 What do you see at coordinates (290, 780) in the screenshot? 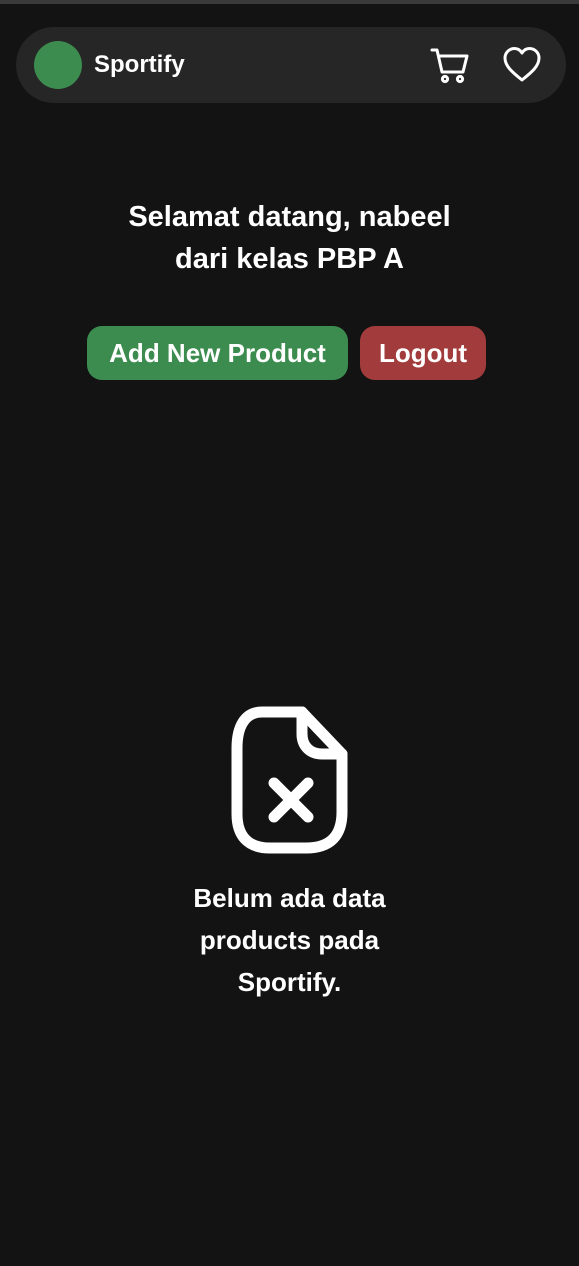
I see `file-x-icon` at bounding box center [290, 780].